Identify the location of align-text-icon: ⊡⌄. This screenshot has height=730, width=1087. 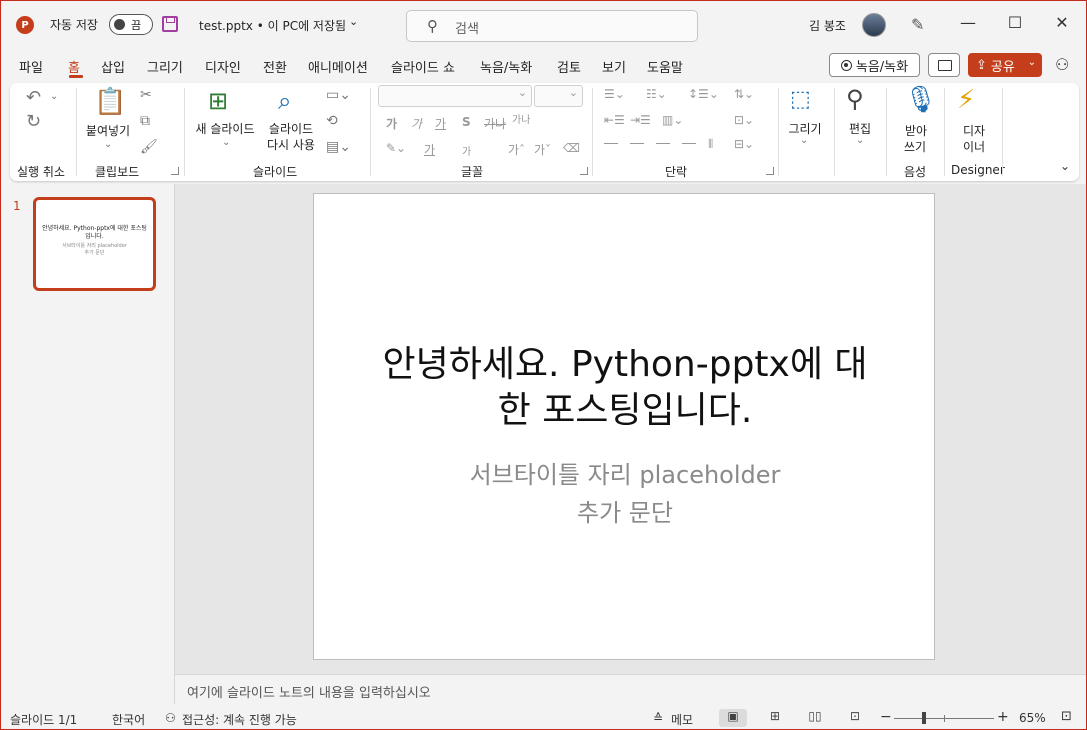
(744, 120).